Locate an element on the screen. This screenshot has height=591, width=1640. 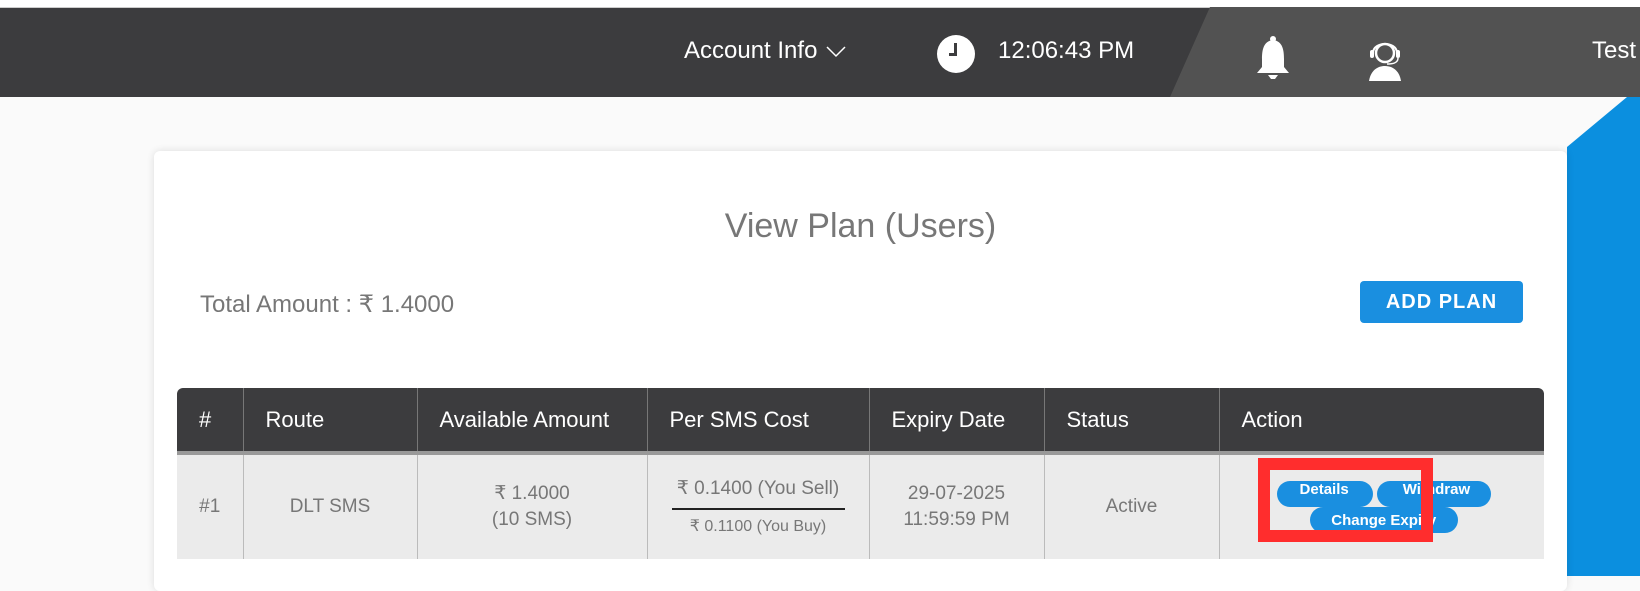
add-plan-button: ADD PLAN is located at coordinates (1441, 302).